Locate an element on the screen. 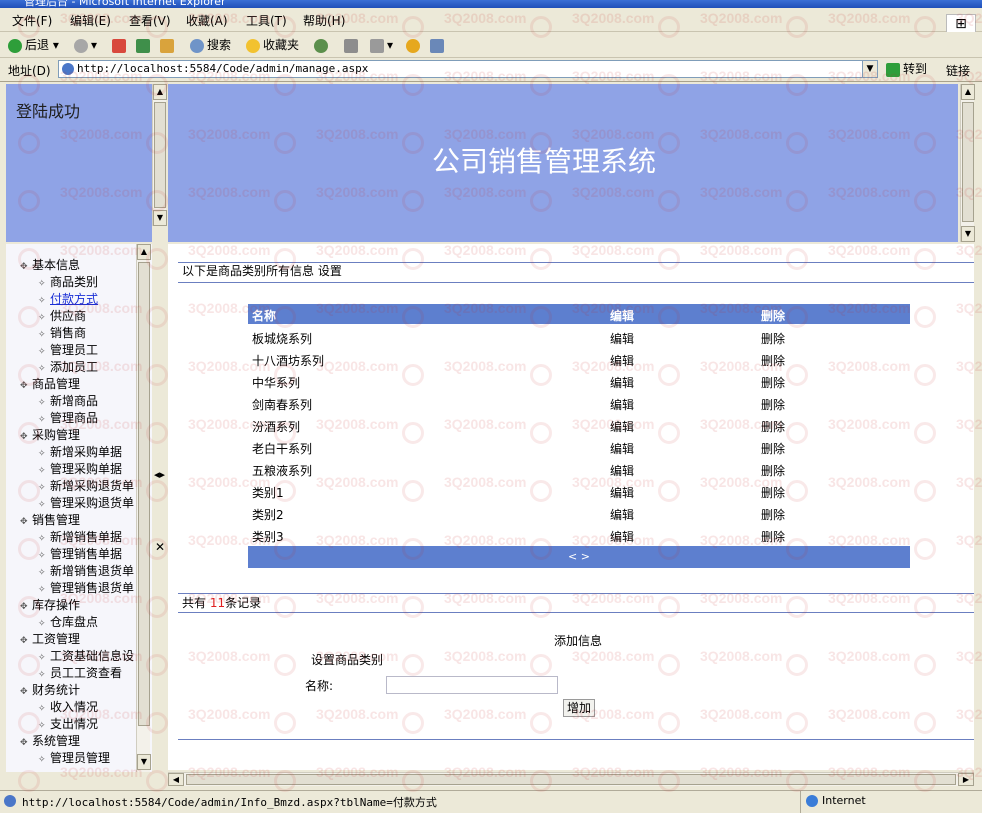 The height and width of the screenshot is (813, 982). nav-item: ✥ 系统管理 is located at coordinates (50, 740).